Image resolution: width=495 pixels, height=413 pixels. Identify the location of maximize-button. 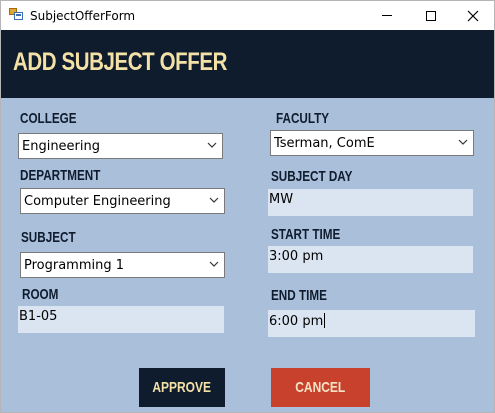
(431, 15).